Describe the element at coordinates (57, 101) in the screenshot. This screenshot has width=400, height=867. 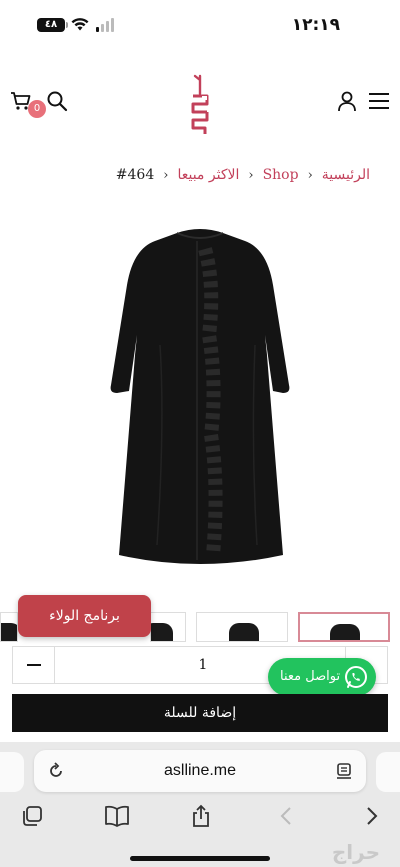
I see `search-icon` at that location.